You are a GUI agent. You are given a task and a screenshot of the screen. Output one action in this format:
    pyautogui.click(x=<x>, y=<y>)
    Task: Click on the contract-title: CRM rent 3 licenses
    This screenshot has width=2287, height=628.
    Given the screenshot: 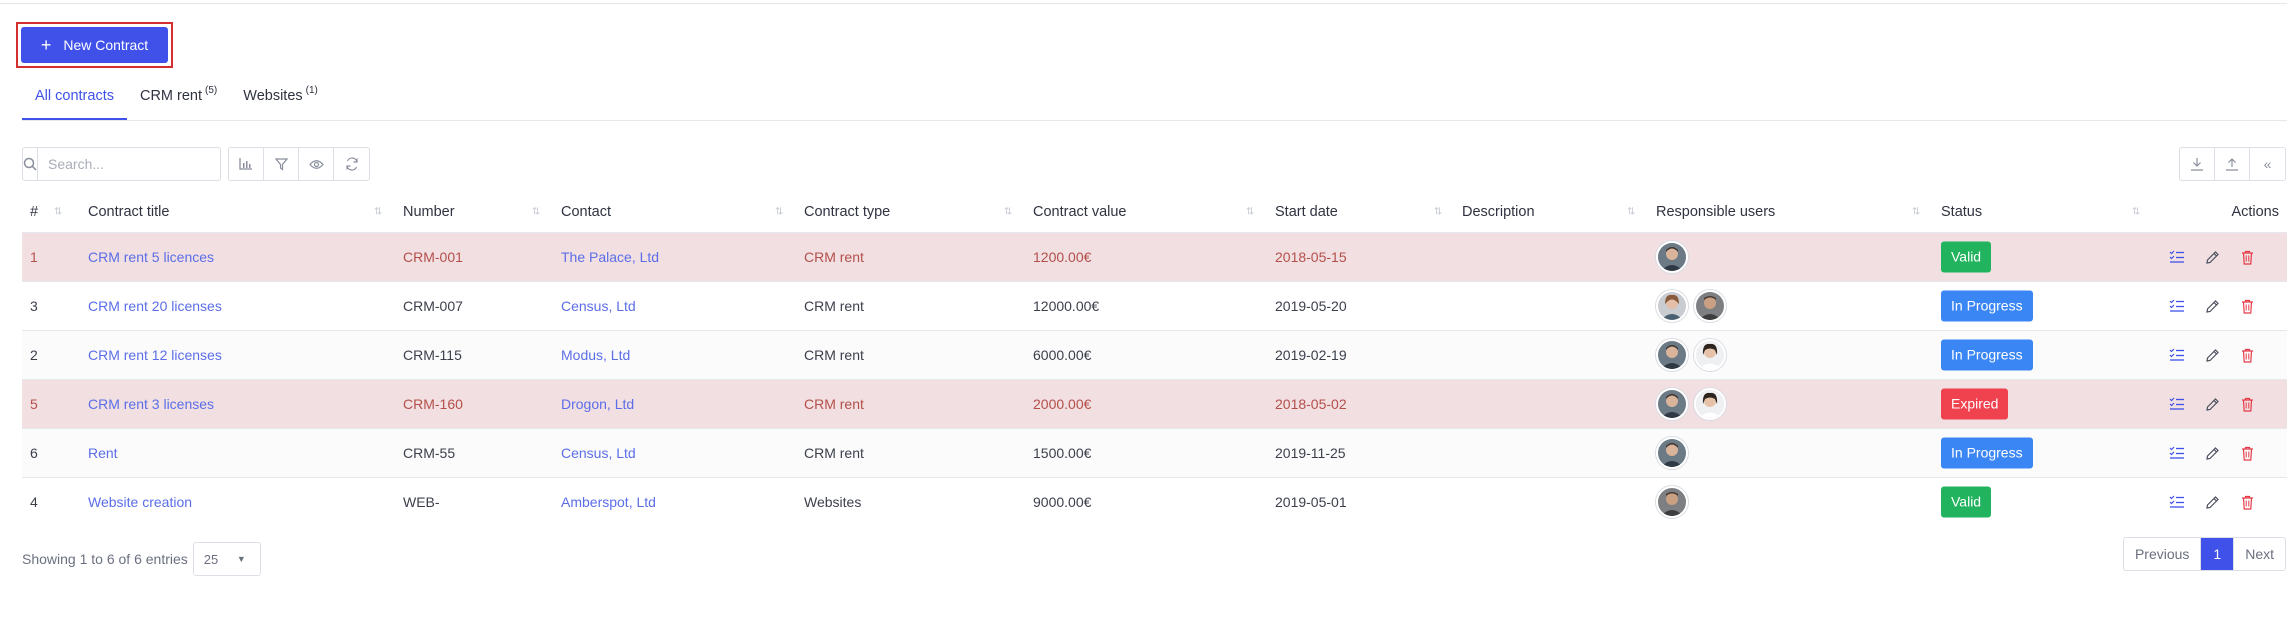 What is the action you would take?
    pyautogui.click(x=151, y=404)
    